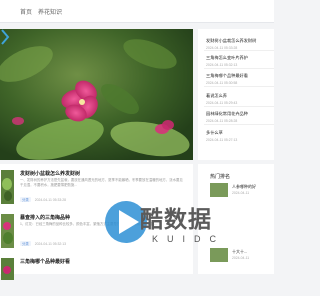 Image resolution: width=320 pixels, height=296 pixels. I want to click on sidebar-item-title: 着说怎么养, so click(216, 95).